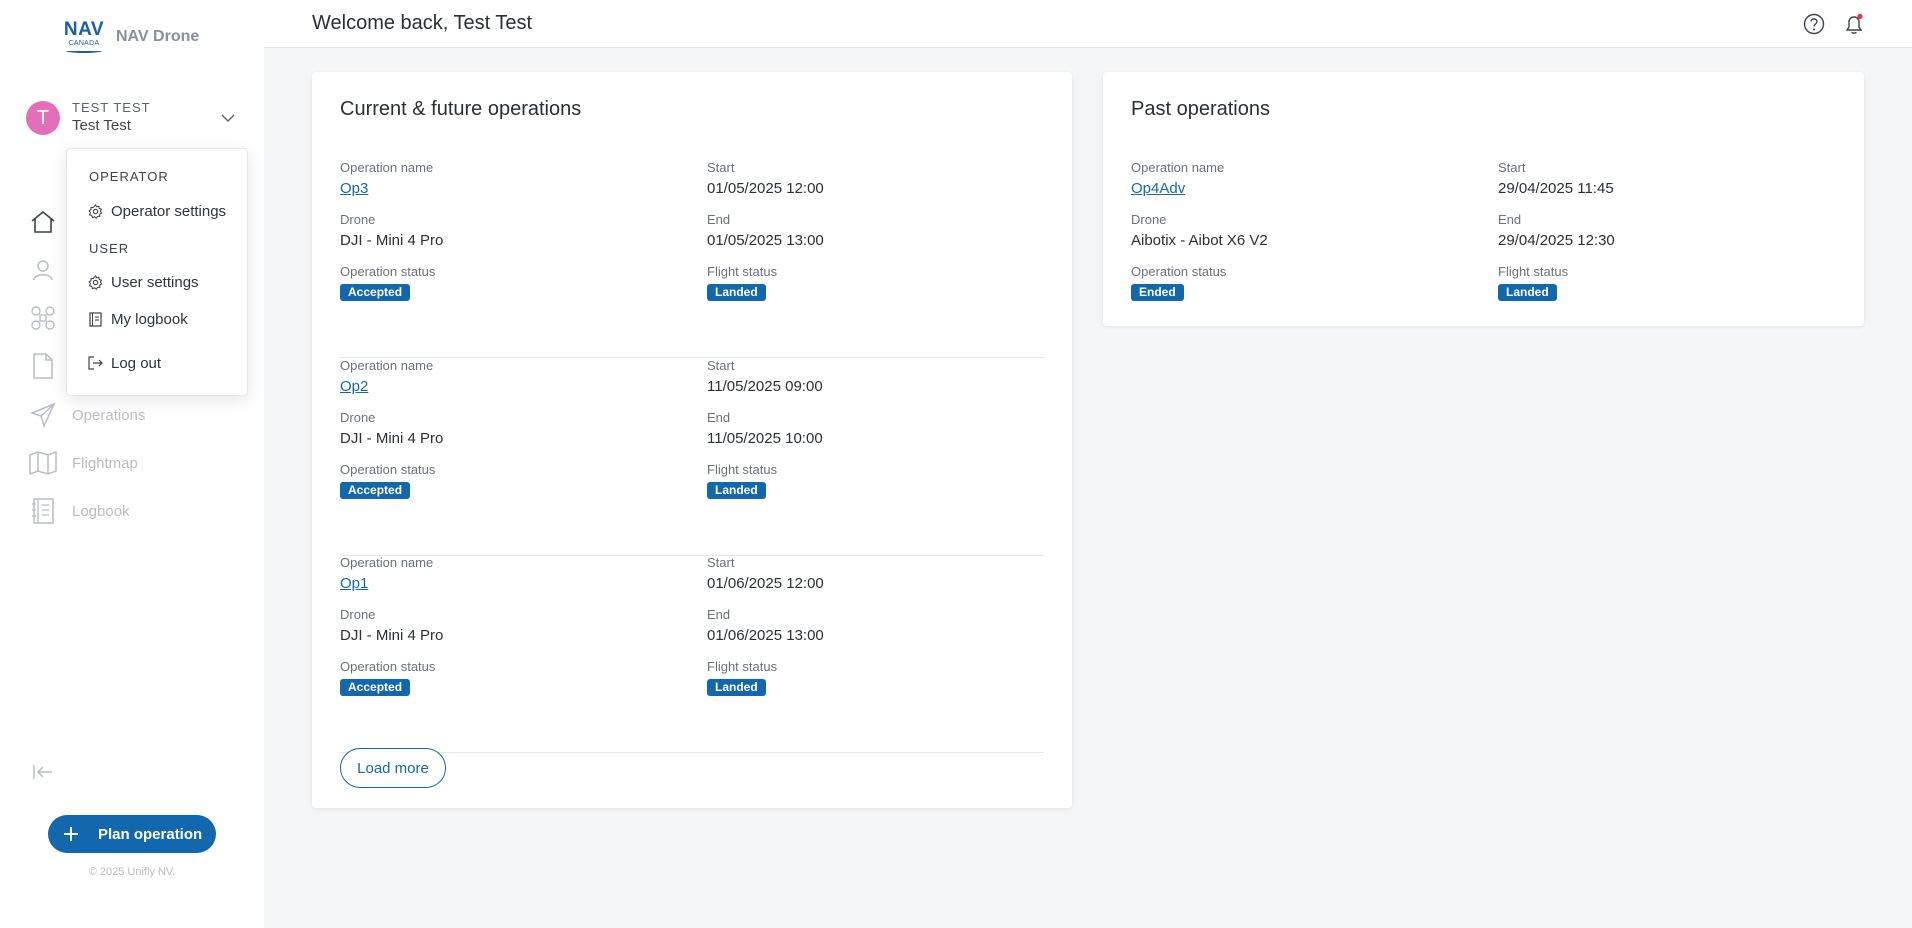  What do you see at coordinates (71, 834) in the screenshot?
I see `plus-icon` at bounding box center [71, 834].